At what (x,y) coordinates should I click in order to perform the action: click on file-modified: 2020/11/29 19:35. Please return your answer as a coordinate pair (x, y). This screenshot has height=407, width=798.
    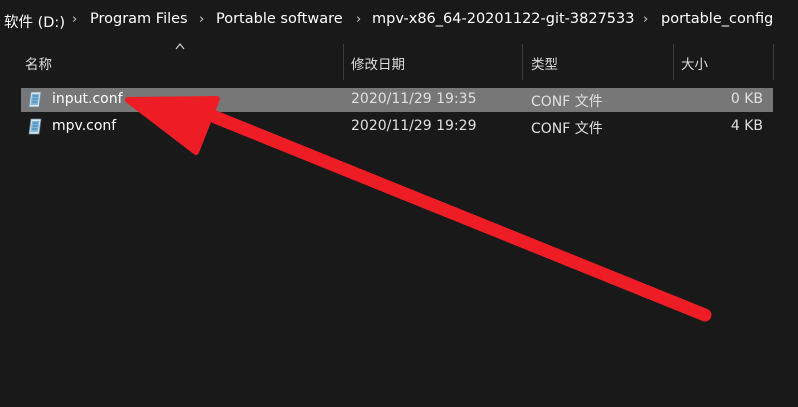
    Looking at the image, I should click on (414, 99).